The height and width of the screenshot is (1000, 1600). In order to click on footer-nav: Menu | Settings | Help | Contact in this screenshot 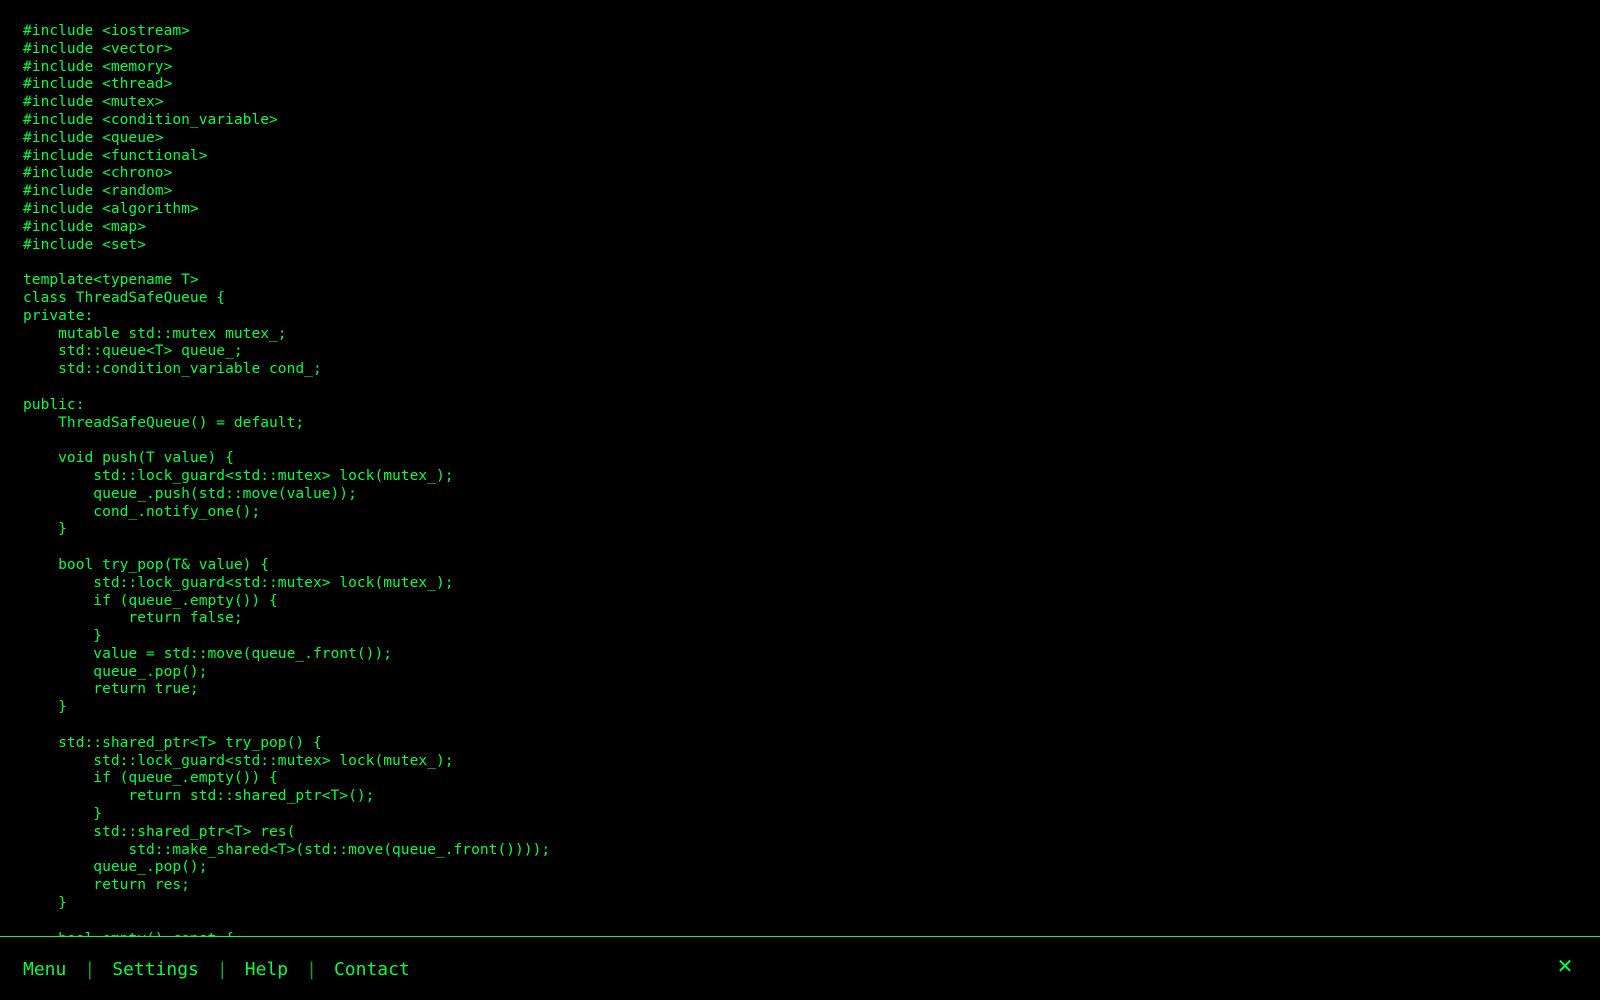, I will do `click(216, 970)`.